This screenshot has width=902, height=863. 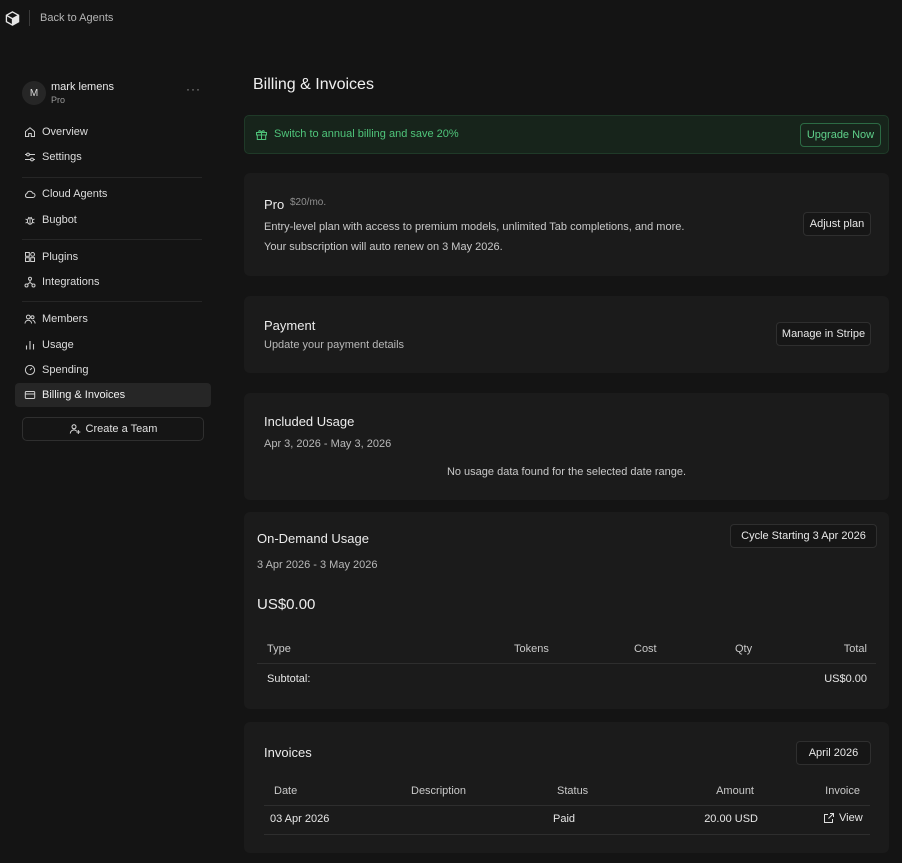 I want to click on gift-icon, so click(x=261, y=135).